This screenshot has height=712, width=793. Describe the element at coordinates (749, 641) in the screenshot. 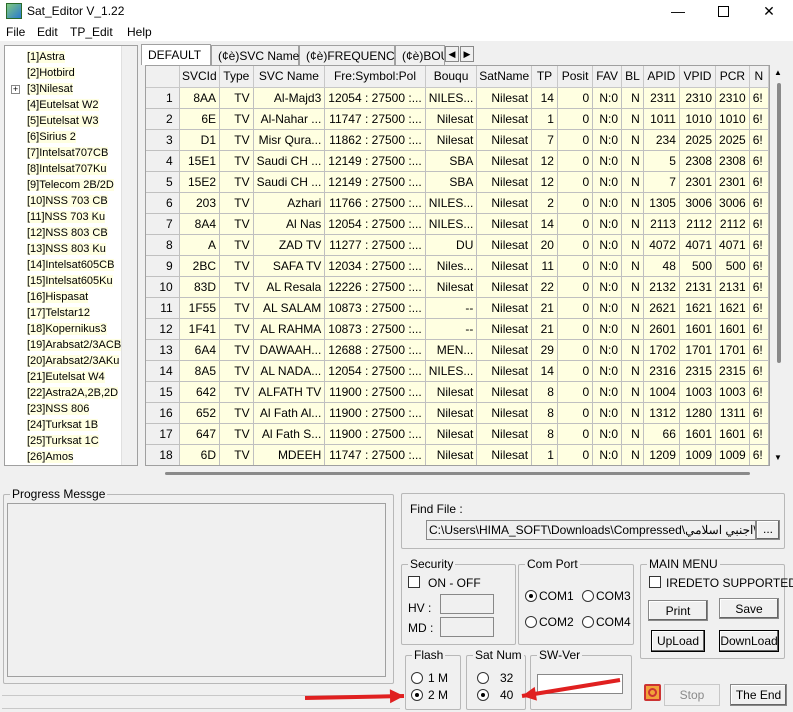

I see `download-button: DownLoad` at that location.